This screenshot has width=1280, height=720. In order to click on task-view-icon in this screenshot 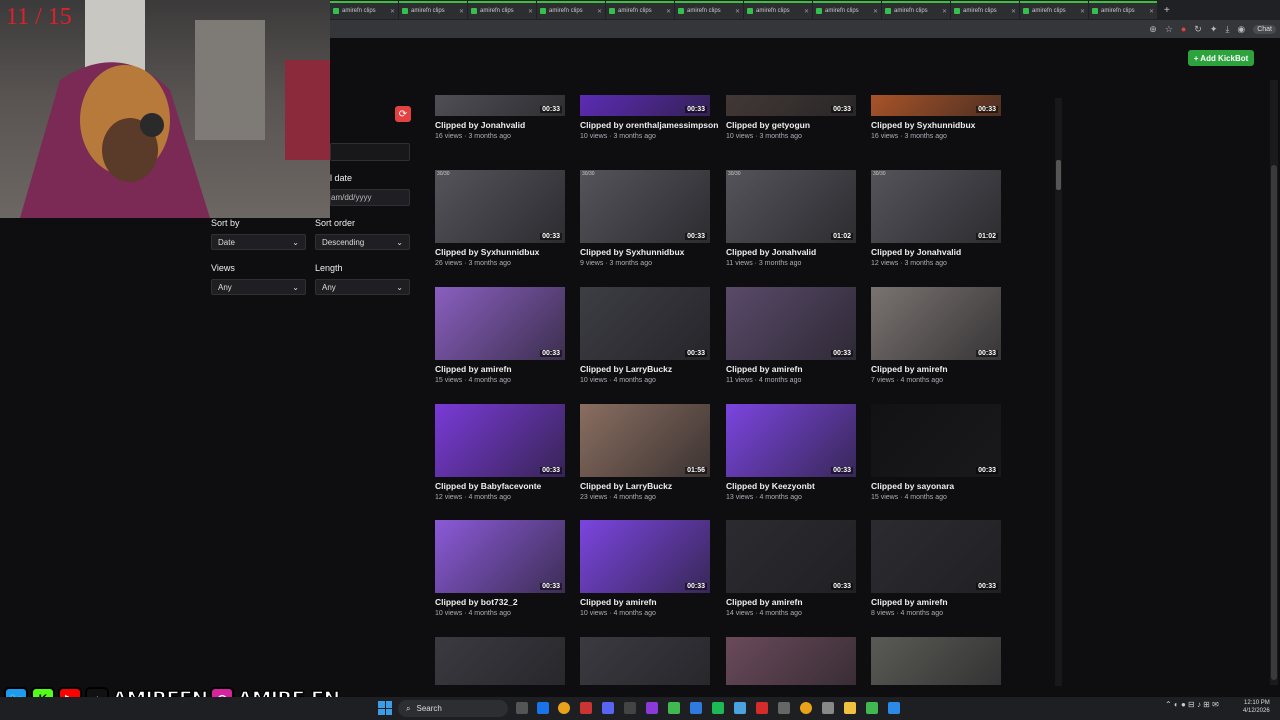, I will do `click(522, 708)`.